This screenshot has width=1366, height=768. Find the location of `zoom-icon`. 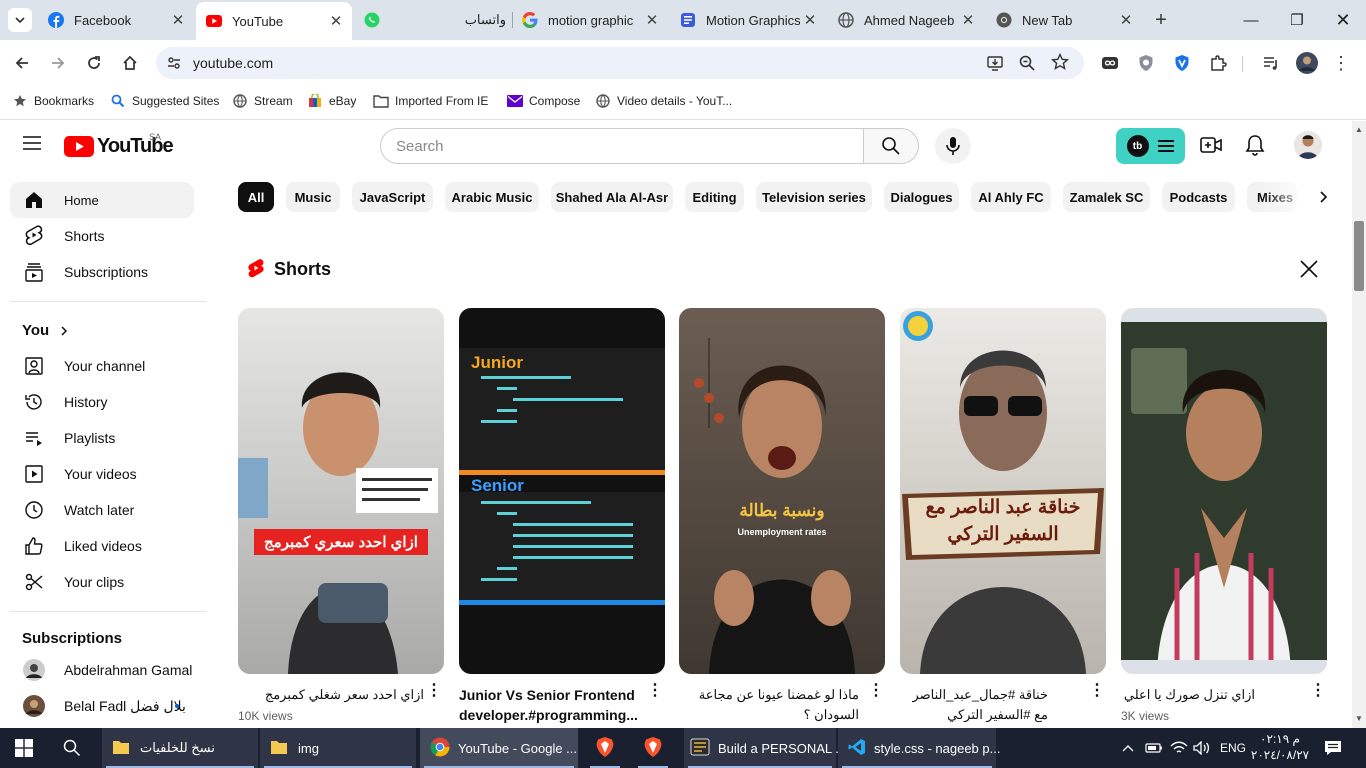

zoom-icon is located at coordinates (1027, 65).